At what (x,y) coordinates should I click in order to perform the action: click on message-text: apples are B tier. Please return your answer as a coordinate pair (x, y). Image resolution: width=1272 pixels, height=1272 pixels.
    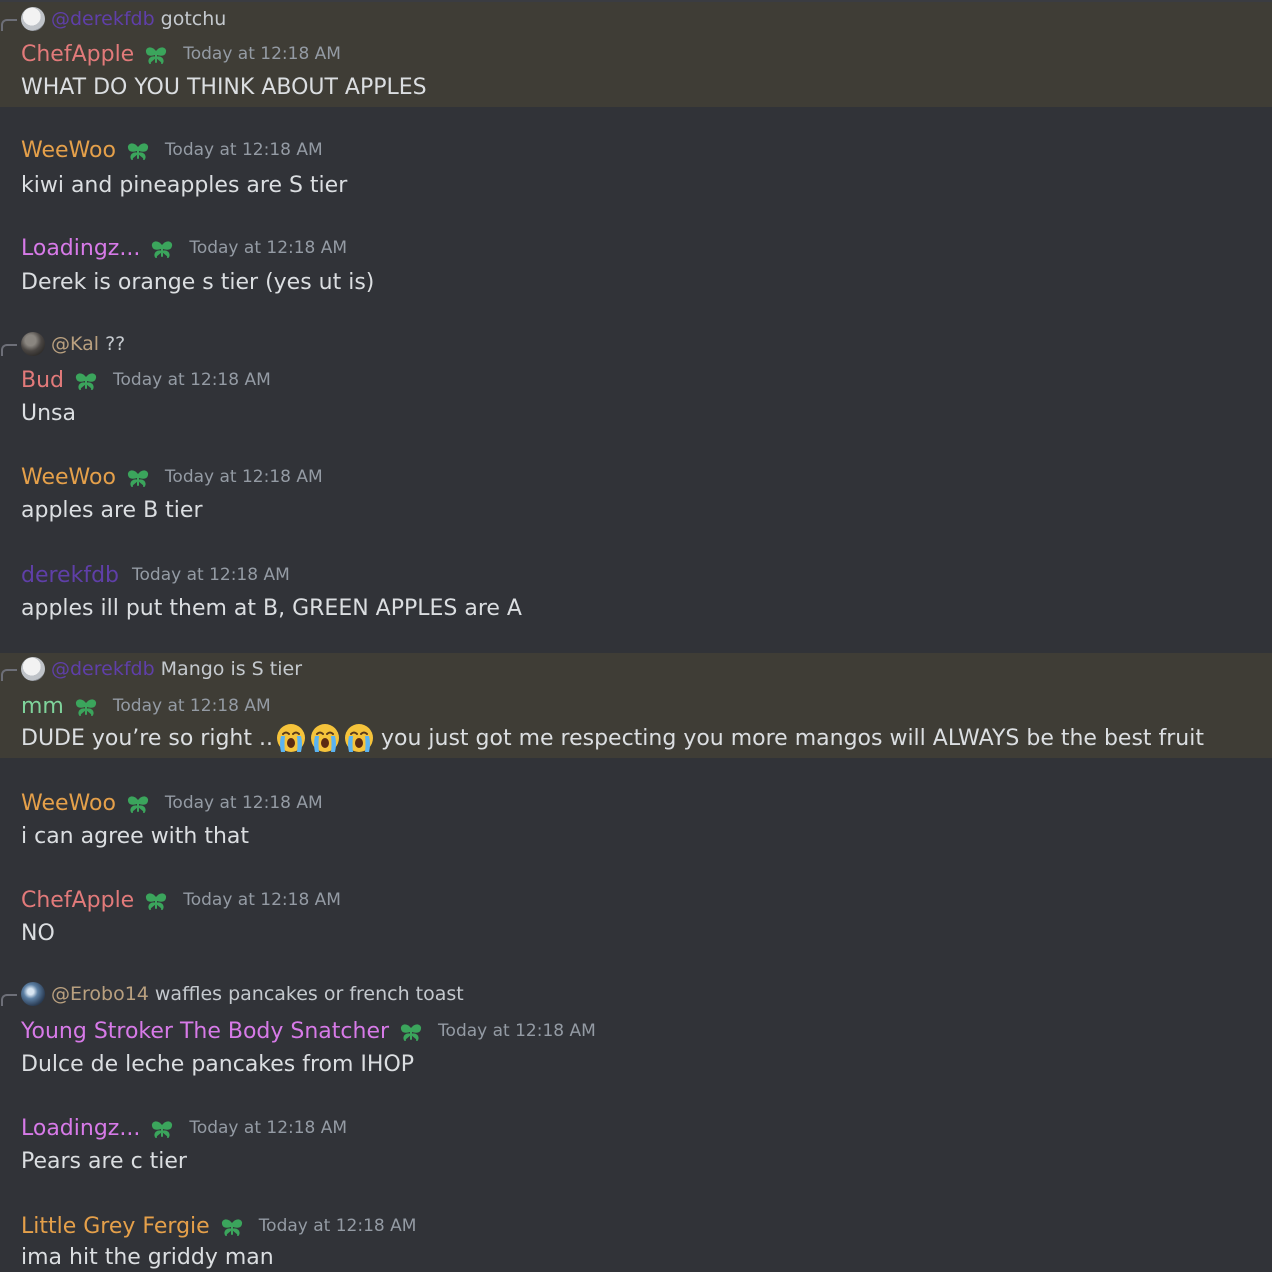
    Looking at the image, I should click on (112, 510).